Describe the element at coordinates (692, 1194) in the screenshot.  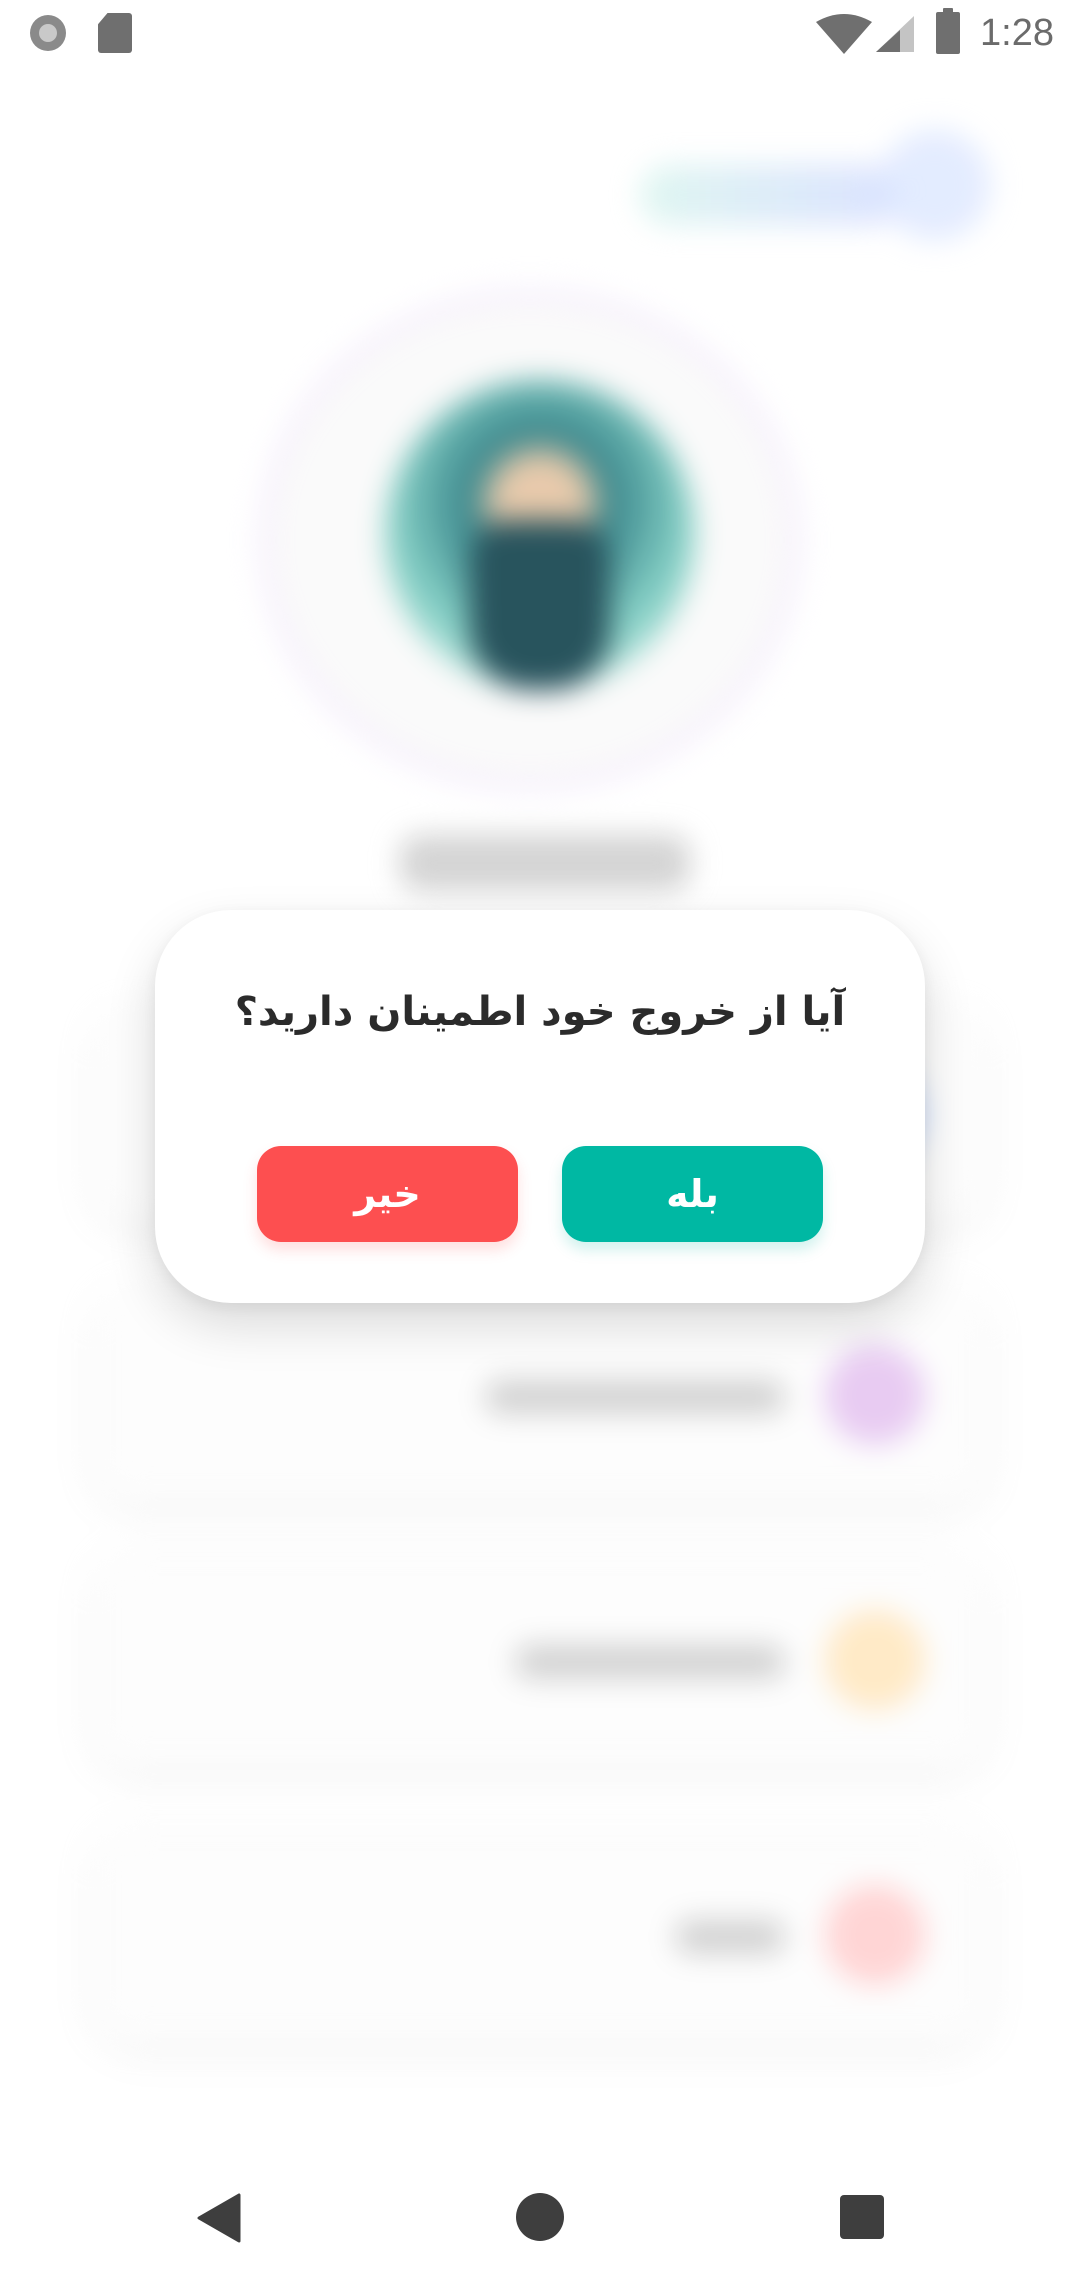
I see `confirm-button: بله` at that location.